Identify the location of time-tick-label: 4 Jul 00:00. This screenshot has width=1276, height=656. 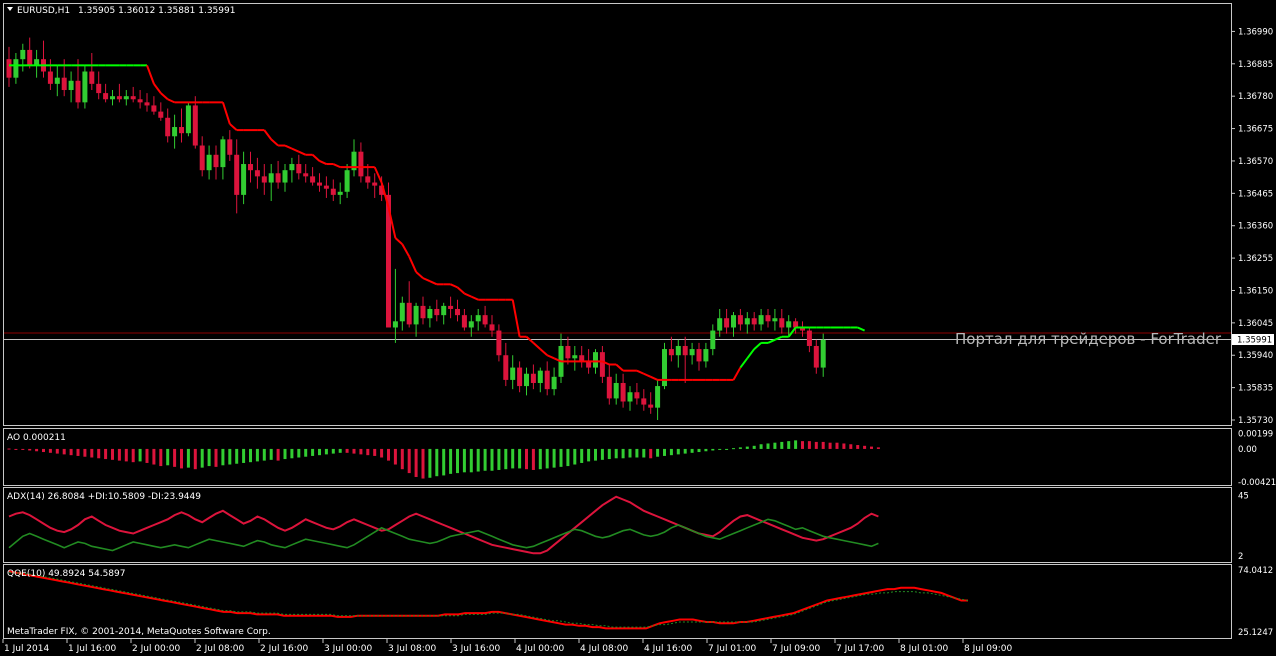
(540, 649).